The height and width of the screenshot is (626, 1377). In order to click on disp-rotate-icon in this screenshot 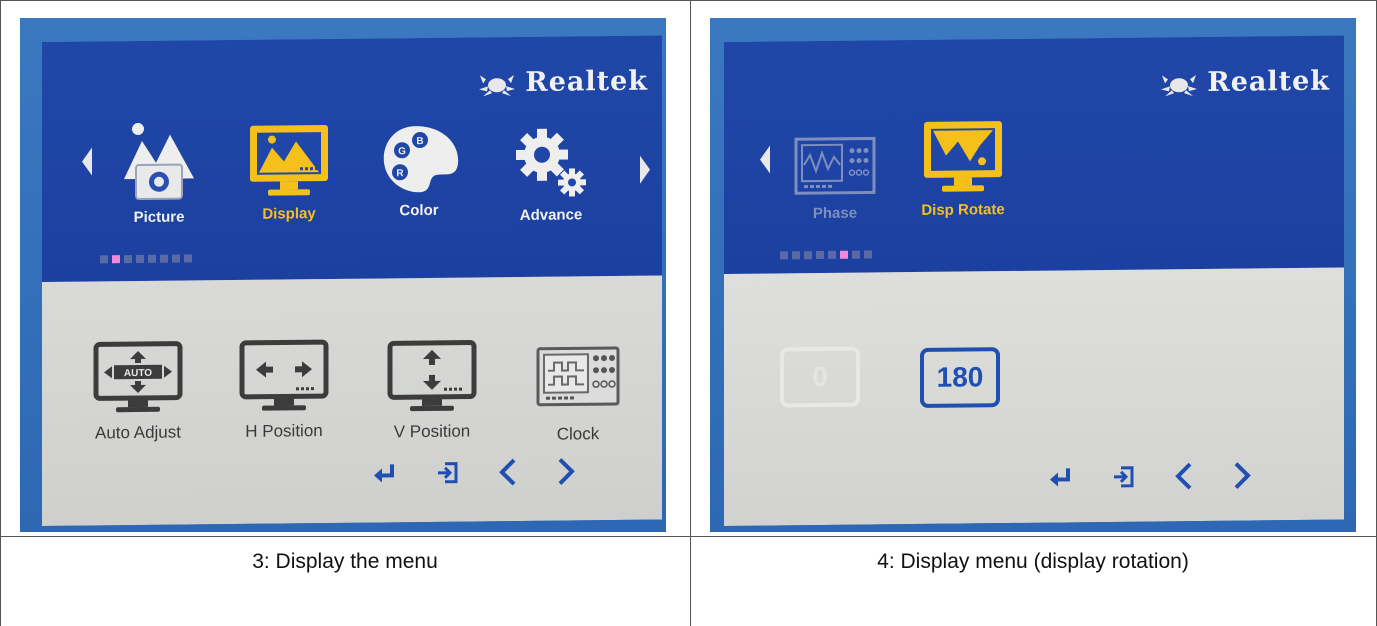, I will do `click(963, 156)`.